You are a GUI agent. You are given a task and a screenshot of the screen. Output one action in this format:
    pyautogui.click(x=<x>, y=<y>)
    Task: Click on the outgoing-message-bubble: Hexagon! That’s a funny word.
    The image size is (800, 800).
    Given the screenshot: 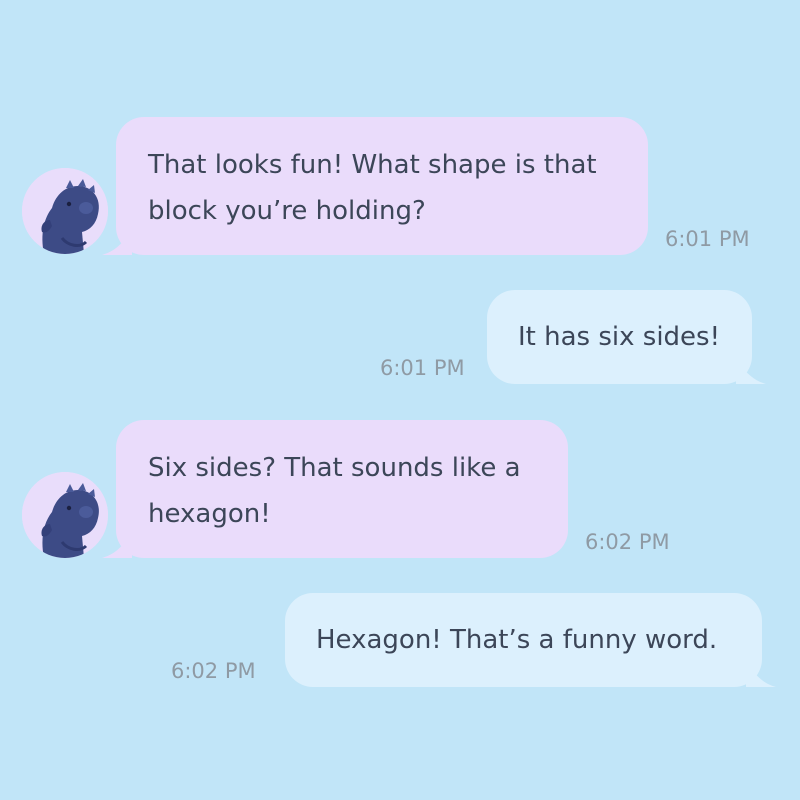 What is the action you would take?
    pyautogui.click(x=530, y=640)
    